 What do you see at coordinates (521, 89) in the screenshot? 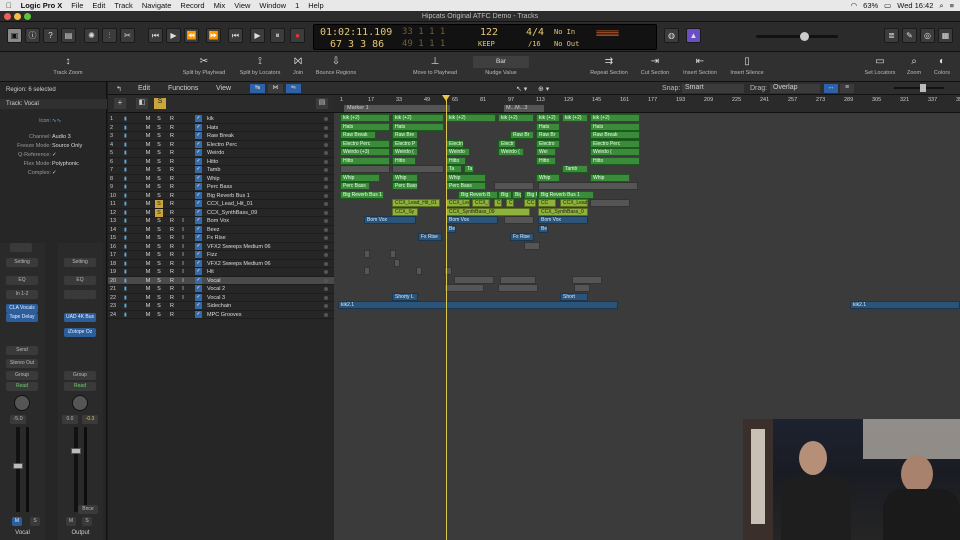
I see `pointer-tool: ↖ ▾` at bounding box center [521, 89].